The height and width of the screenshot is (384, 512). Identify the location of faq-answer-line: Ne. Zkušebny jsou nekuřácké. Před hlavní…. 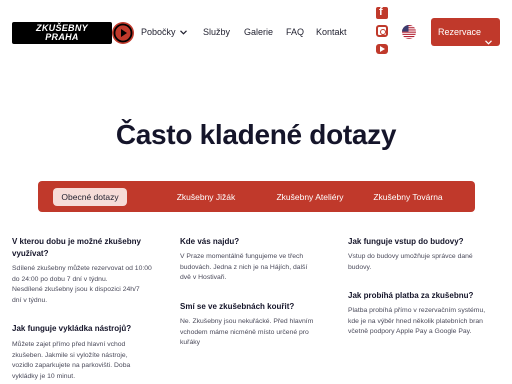
(247, 321).